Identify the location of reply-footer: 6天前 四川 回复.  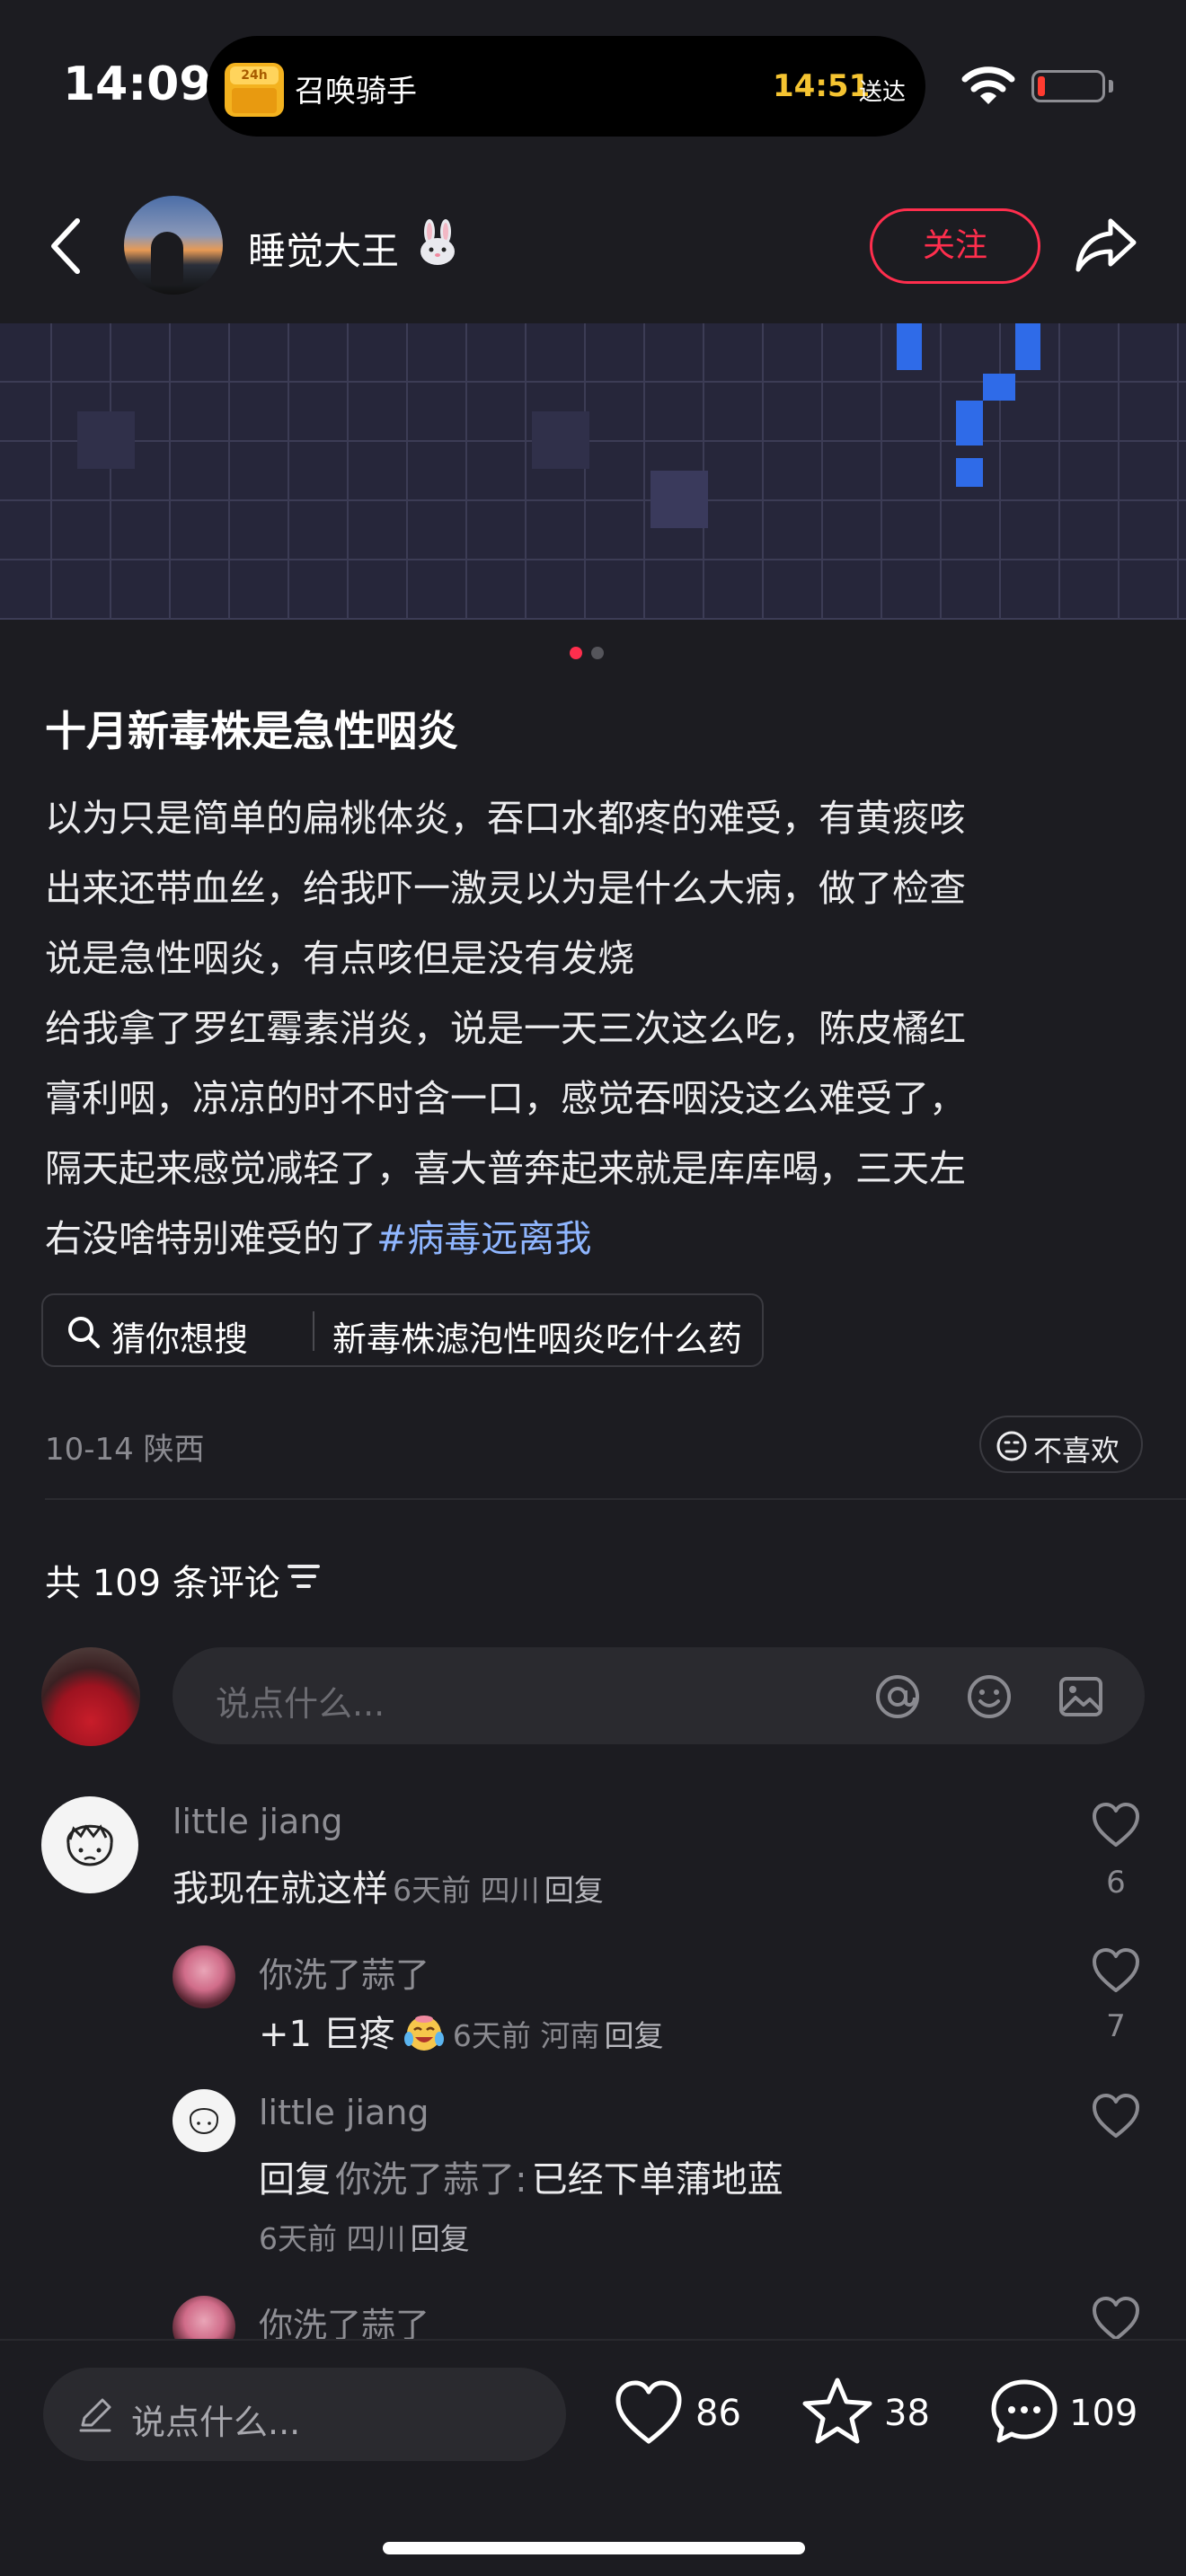
(364, 2236).